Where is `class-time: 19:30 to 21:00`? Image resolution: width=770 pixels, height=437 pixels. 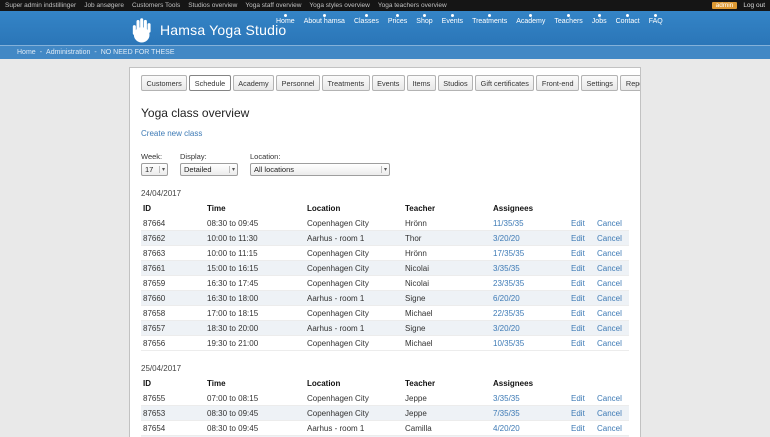 class-time: 19:30 to 21:00 is located at coordinates (233, 343).